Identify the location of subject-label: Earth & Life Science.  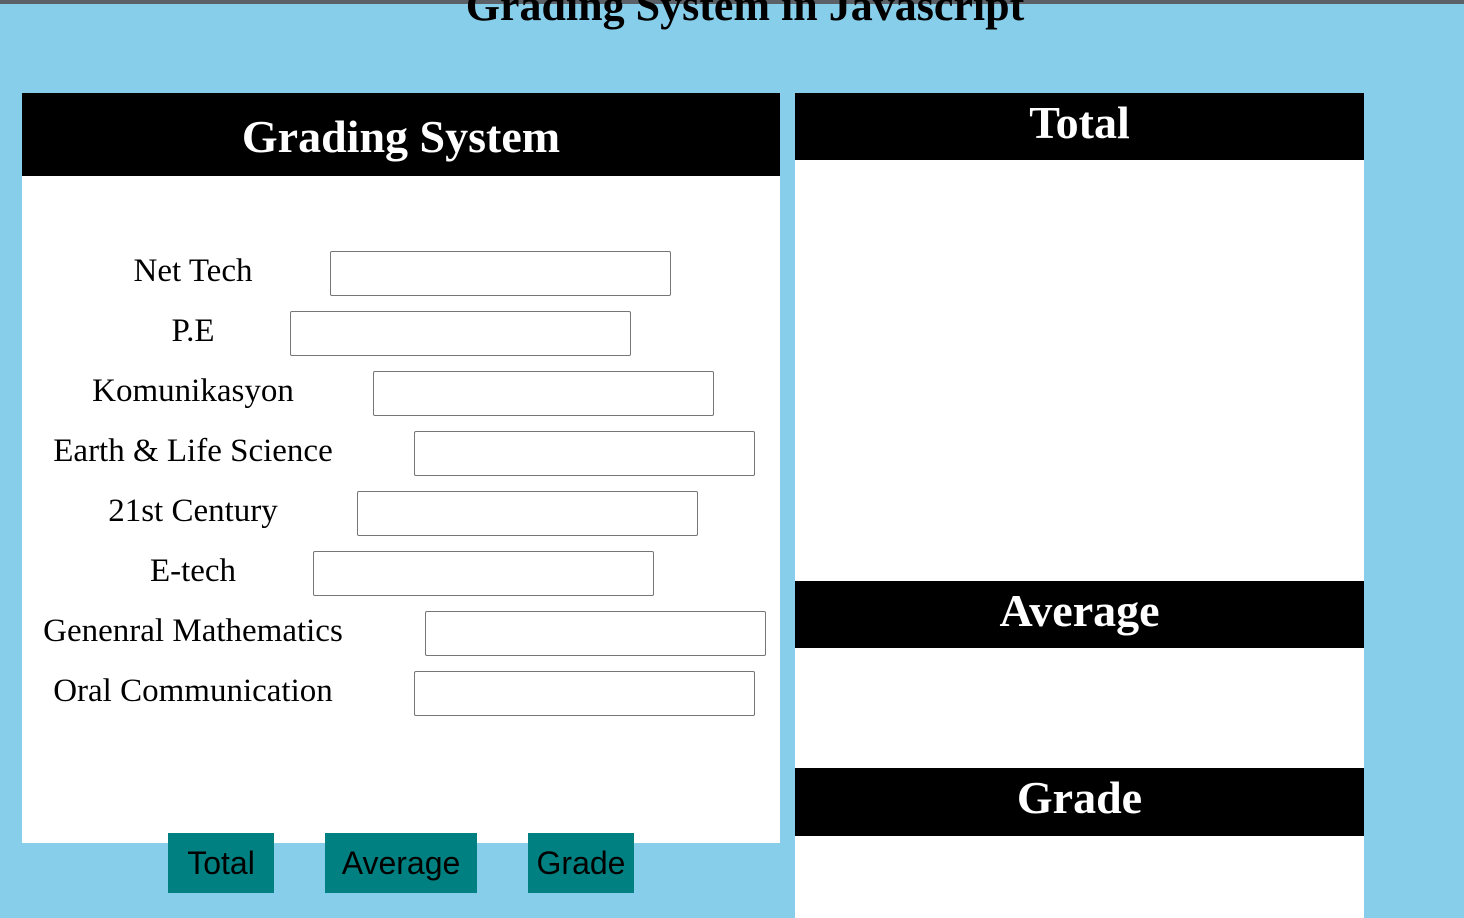
(193, 451).